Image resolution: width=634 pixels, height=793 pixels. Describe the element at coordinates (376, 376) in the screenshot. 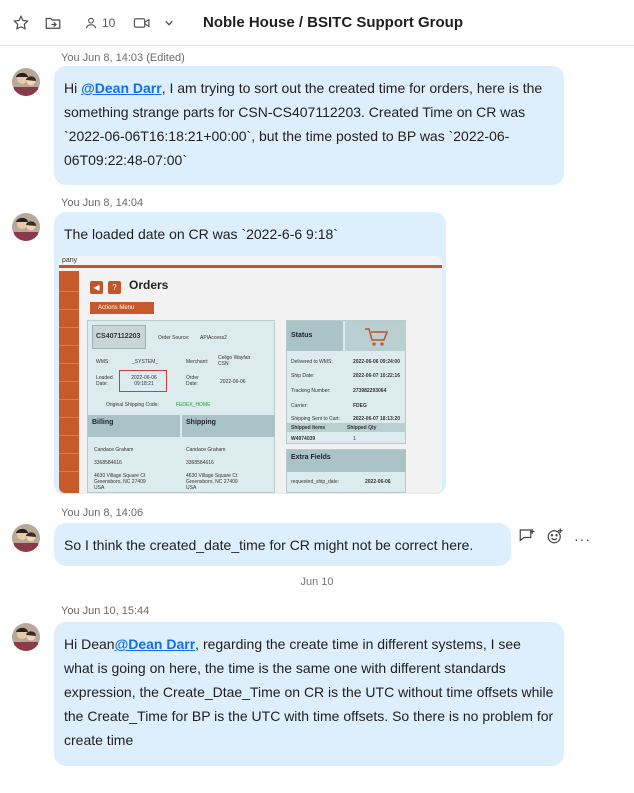

I see `ship-date-value: 2022-06-07 10:22:16` at that location.